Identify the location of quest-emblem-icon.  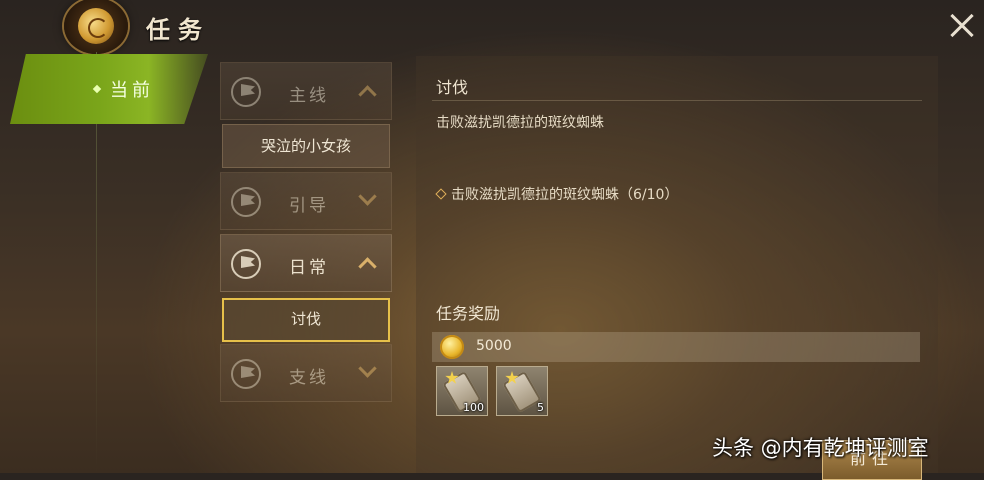
(96, 27).